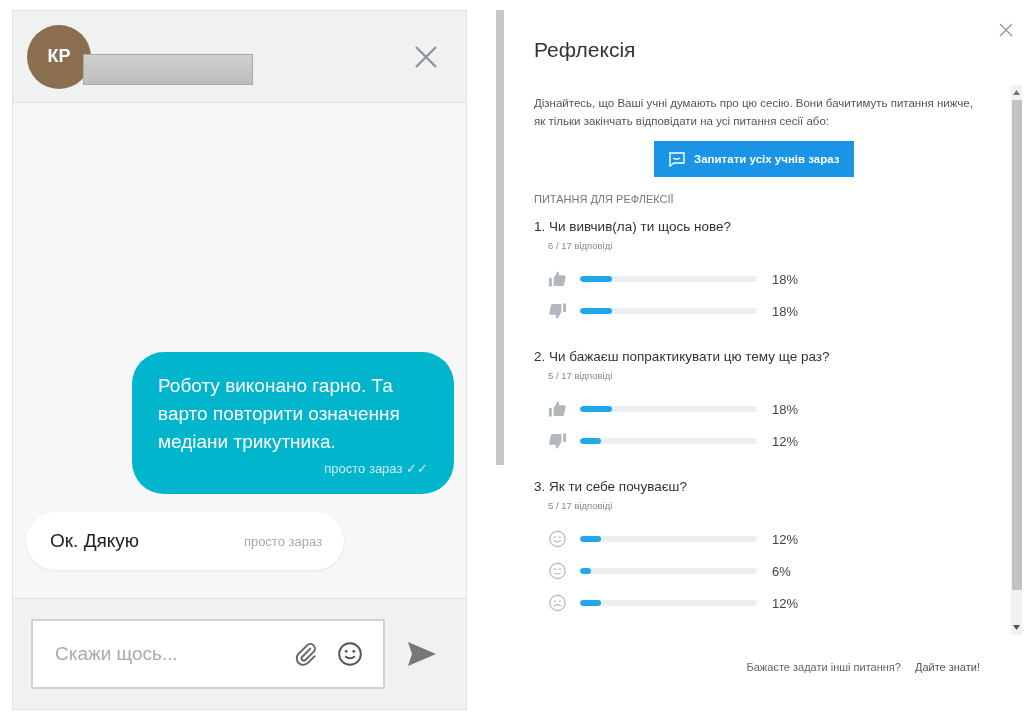 The height and width of the screenshot is (713, 1024). I want to click on percent-label: 6%, so click(781, 571).